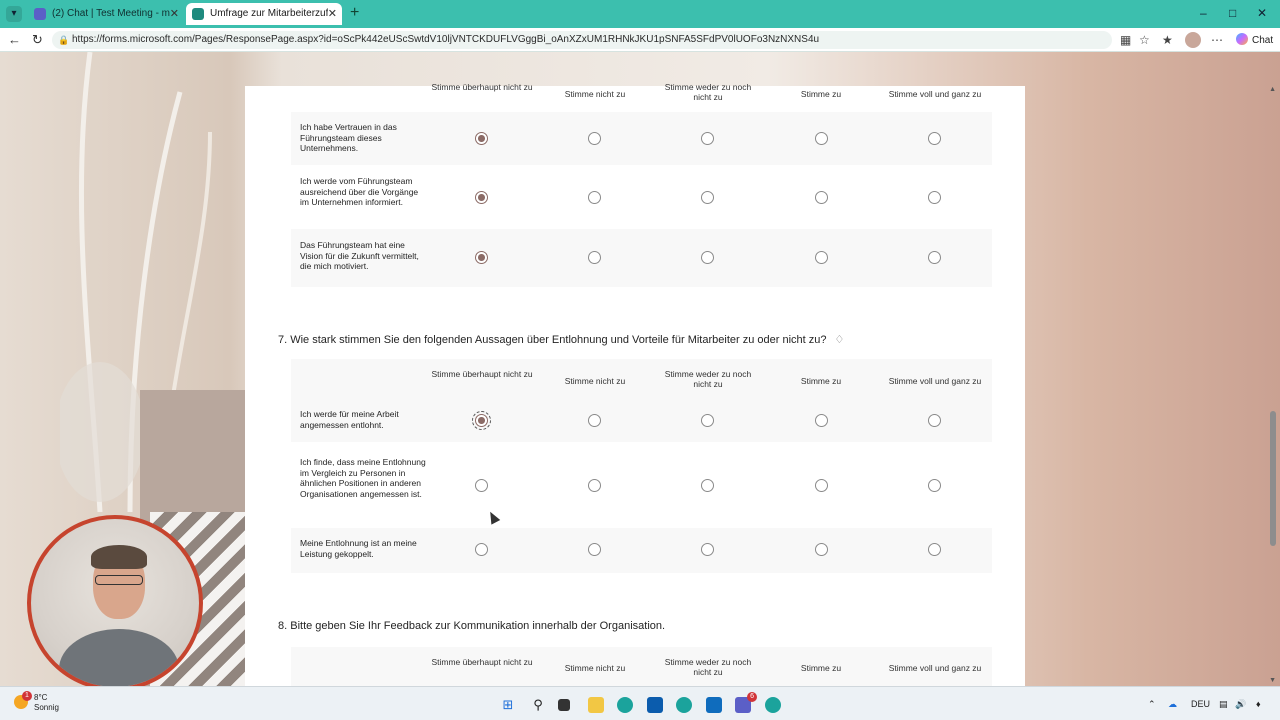 Image resolution: width=1280 pixels, height=720 pixels. What do you see at coordinates (198, 14) in the screenshot?
I see `forms-favicon-icon` at bounding box center [198, 14].